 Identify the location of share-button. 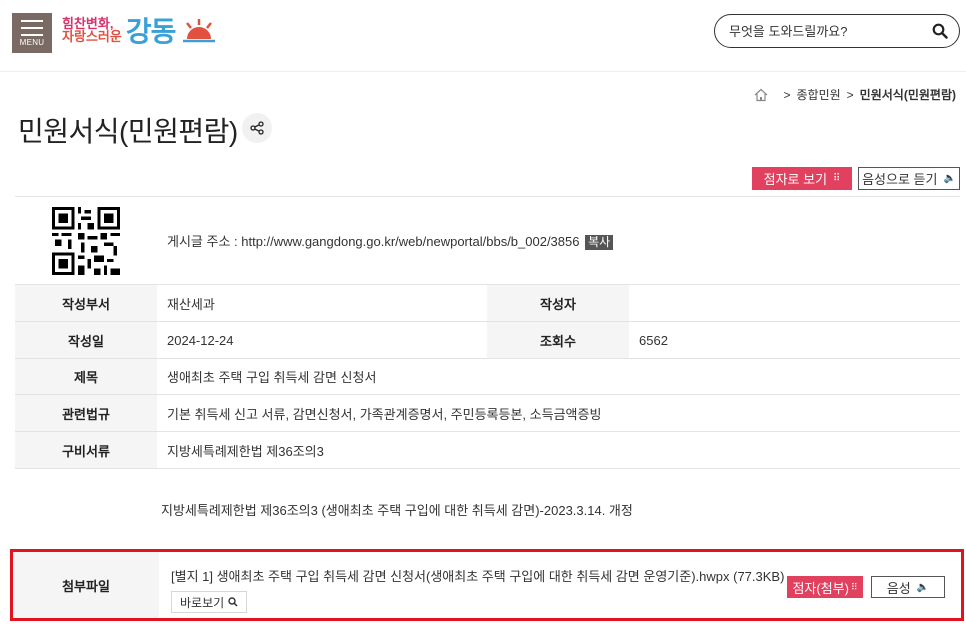
(257, 128).